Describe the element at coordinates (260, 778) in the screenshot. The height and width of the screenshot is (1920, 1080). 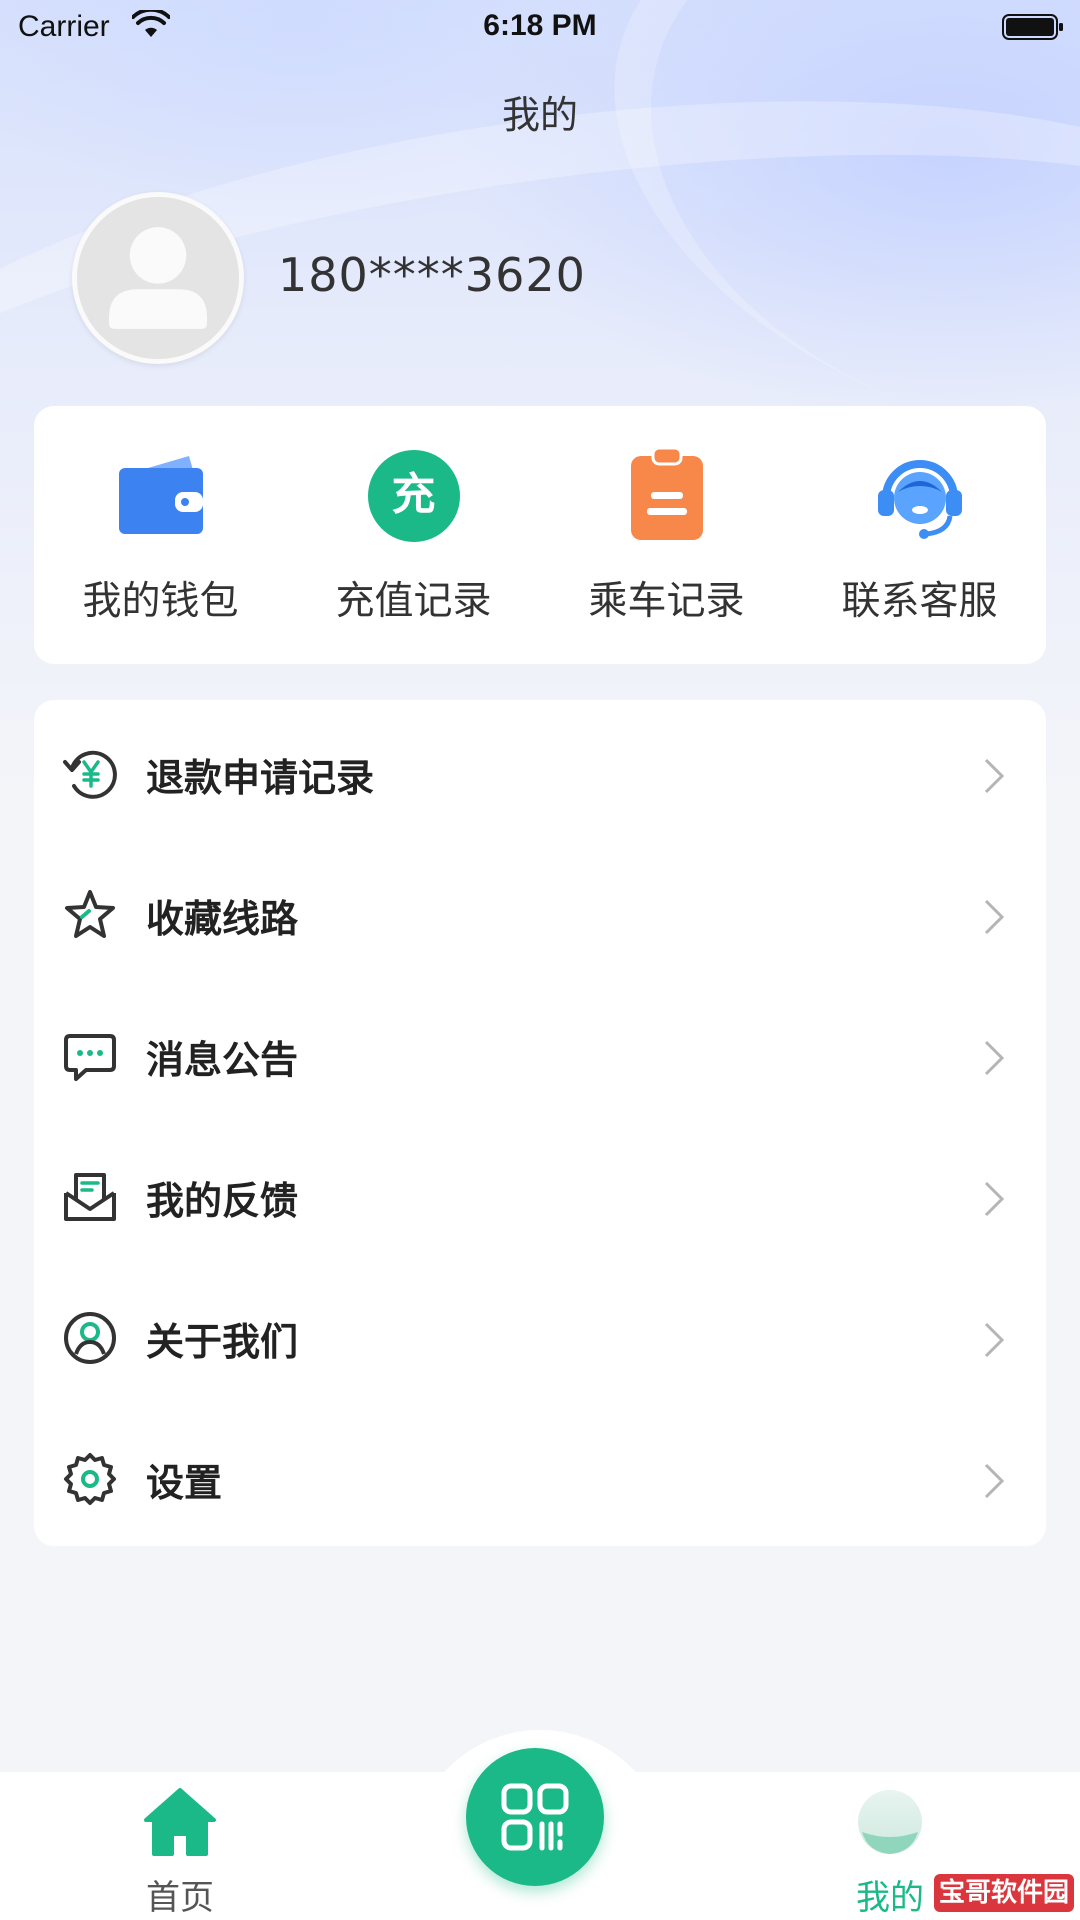
I see `menu-item-label: 退款申请记录` at that location.